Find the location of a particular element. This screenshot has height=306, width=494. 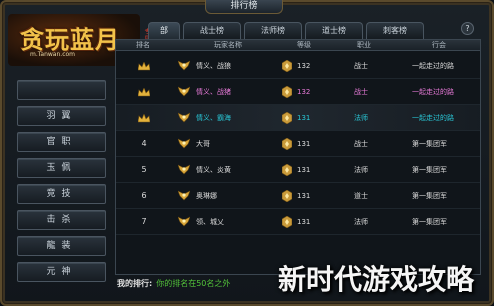

sidebar-item-rank-title: 官职 is located at coordinates (61, 142).